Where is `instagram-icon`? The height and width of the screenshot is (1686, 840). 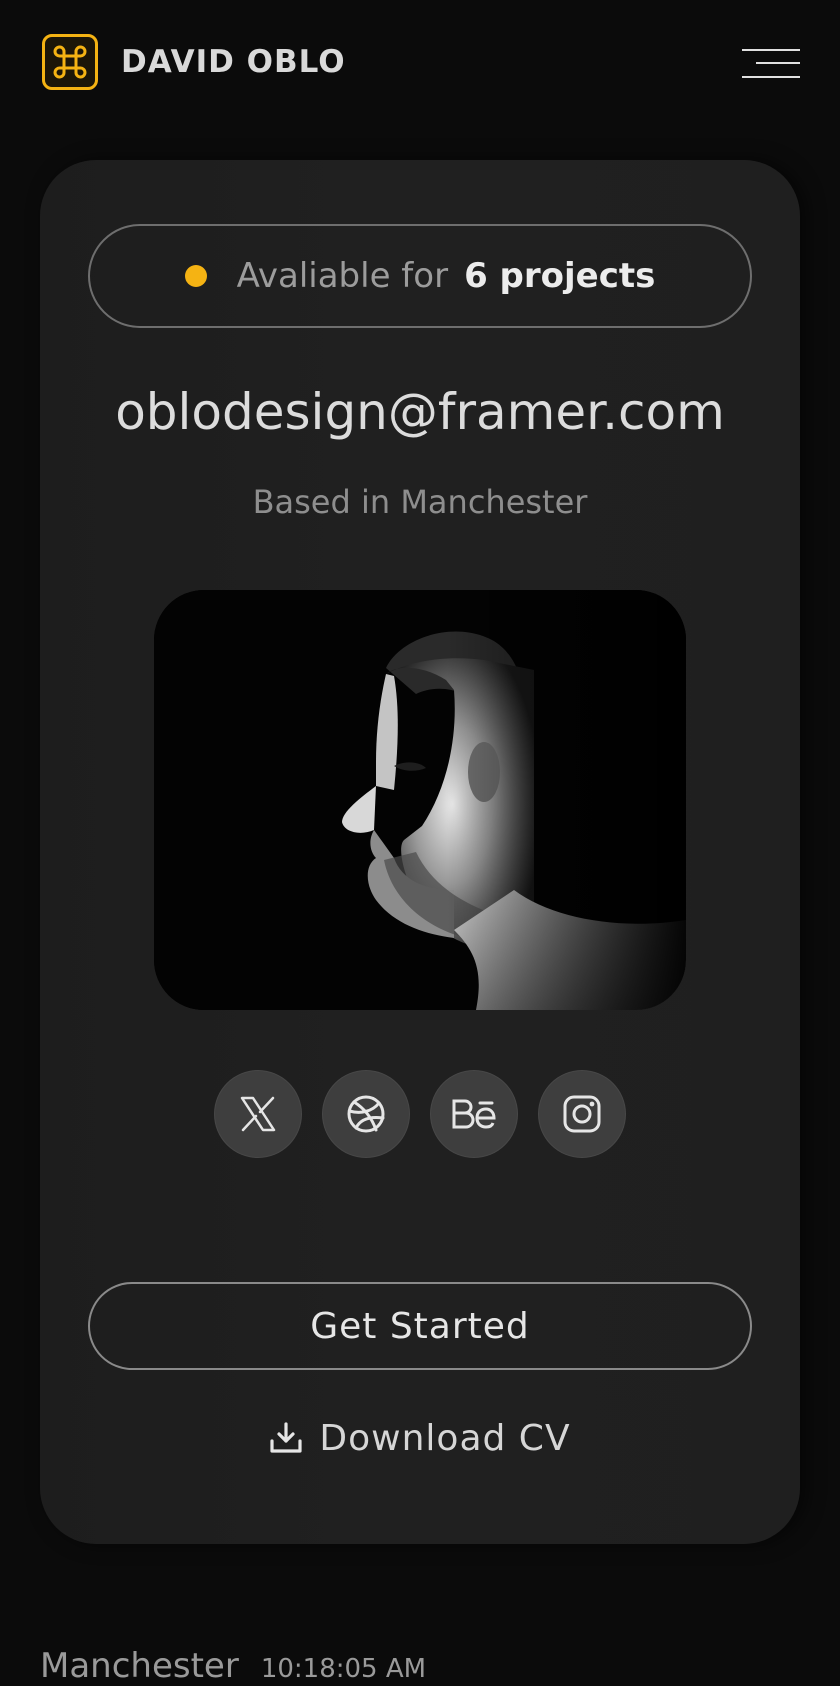 instagram-icon is located at coordinates (582, 1114).